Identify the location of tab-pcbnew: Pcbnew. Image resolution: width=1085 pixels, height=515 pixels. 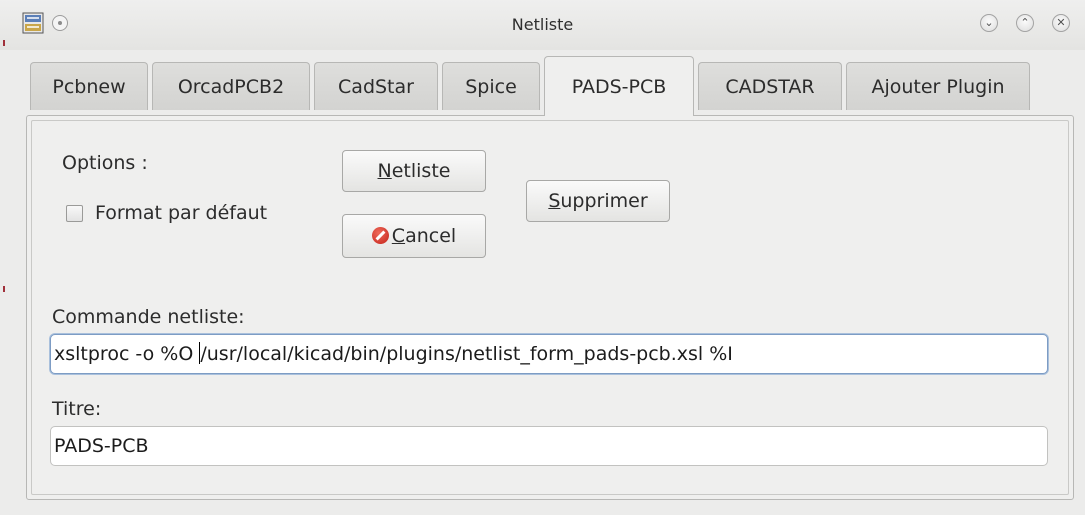
(89, 86).